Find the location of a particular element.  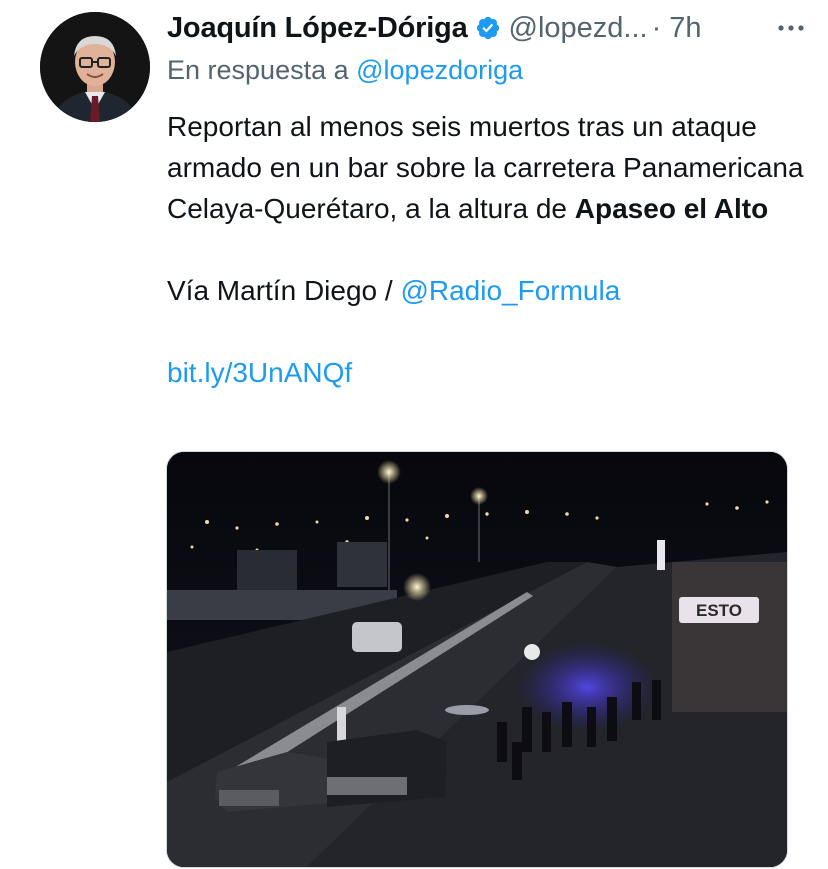

reply-context: En respuesta a @lopezdoriga is located at coordinates (345, 70).